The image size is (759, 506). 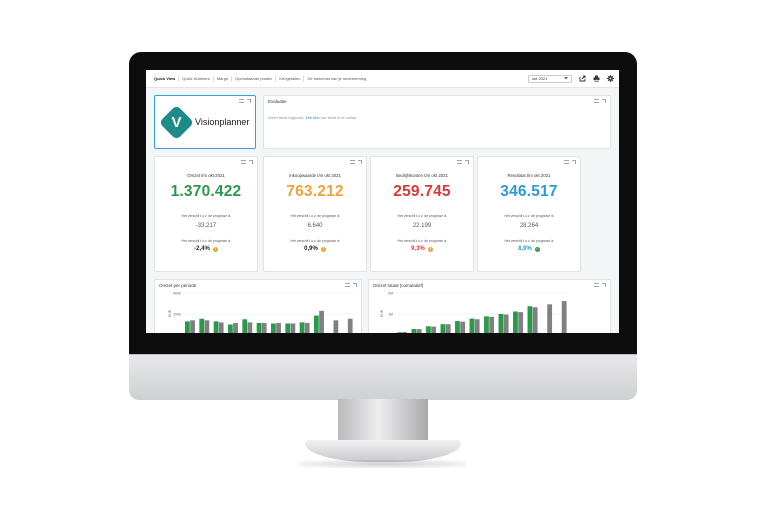 I want to click on chevron-down-icon, so click(x=566, y=78).